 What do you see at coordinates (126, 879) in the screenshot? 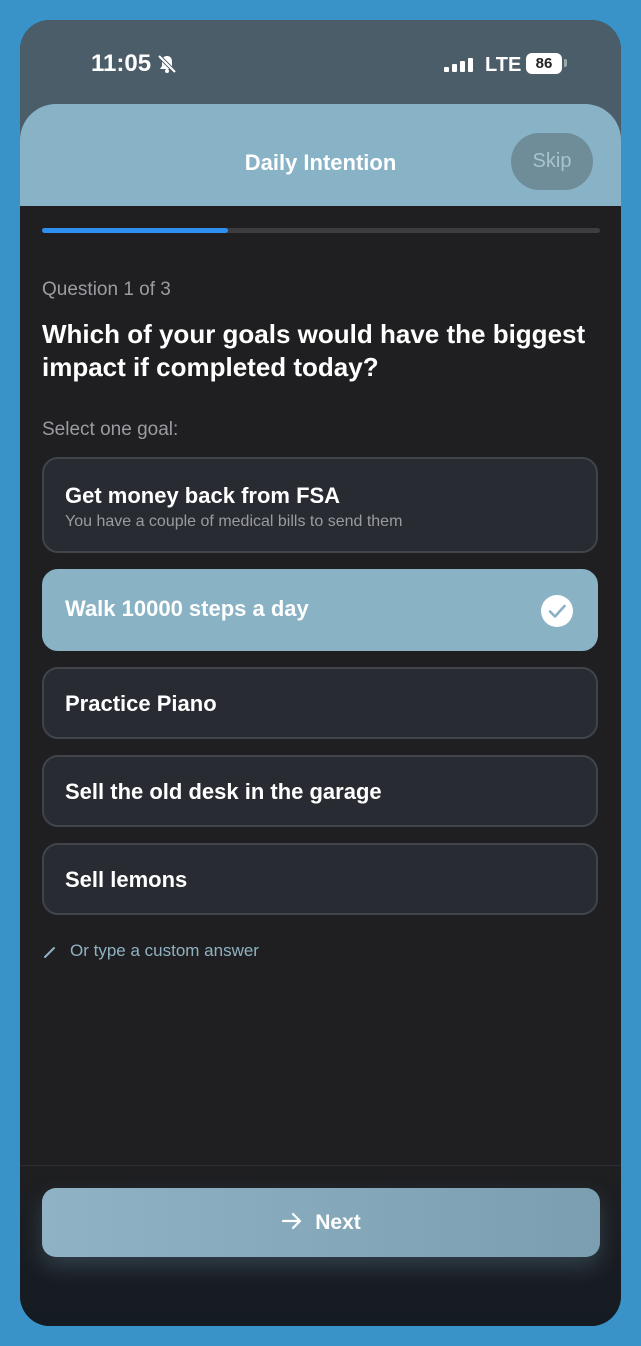
I see `option-title: Sell lemons` at bounding box center [126, 879].